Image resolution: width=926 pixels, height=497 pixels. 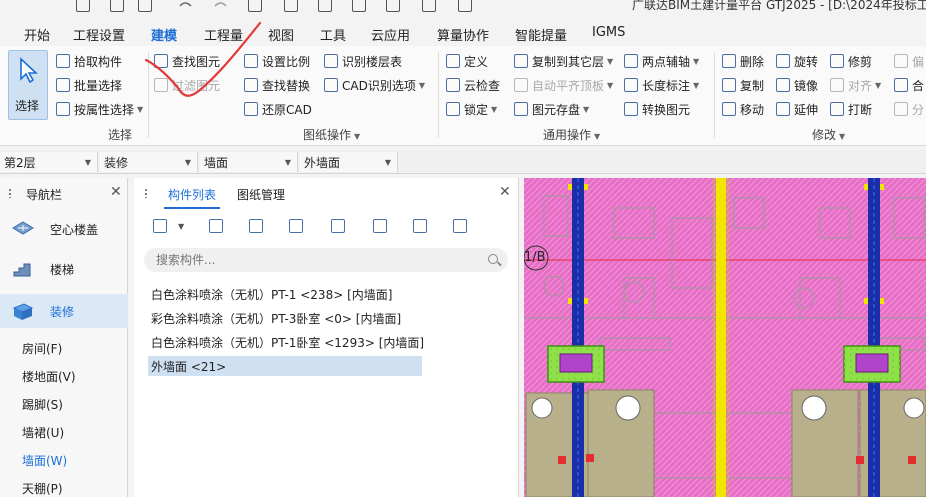 What do you see at coordinates (359, 6) in the screenshot?
I see `calc-icon` at bounding box center [359, 6].